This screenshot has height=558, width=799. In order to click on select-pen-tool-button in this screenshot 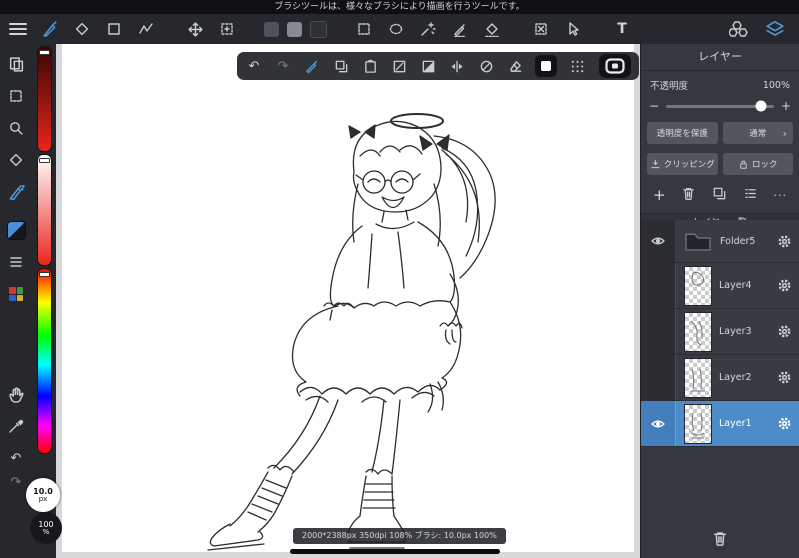, I will do `click(460, 29)`.